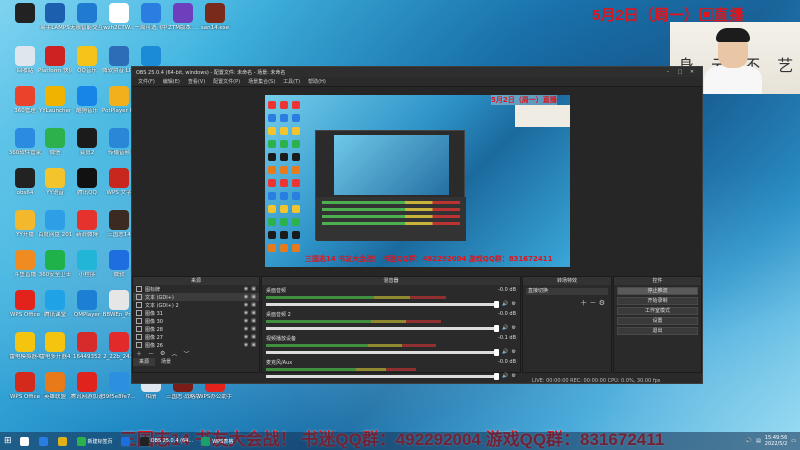 The height and width of the screenshot is (450, 800). I want to click on desktop-icon: 腾讯网游加速, so click(87, 386).